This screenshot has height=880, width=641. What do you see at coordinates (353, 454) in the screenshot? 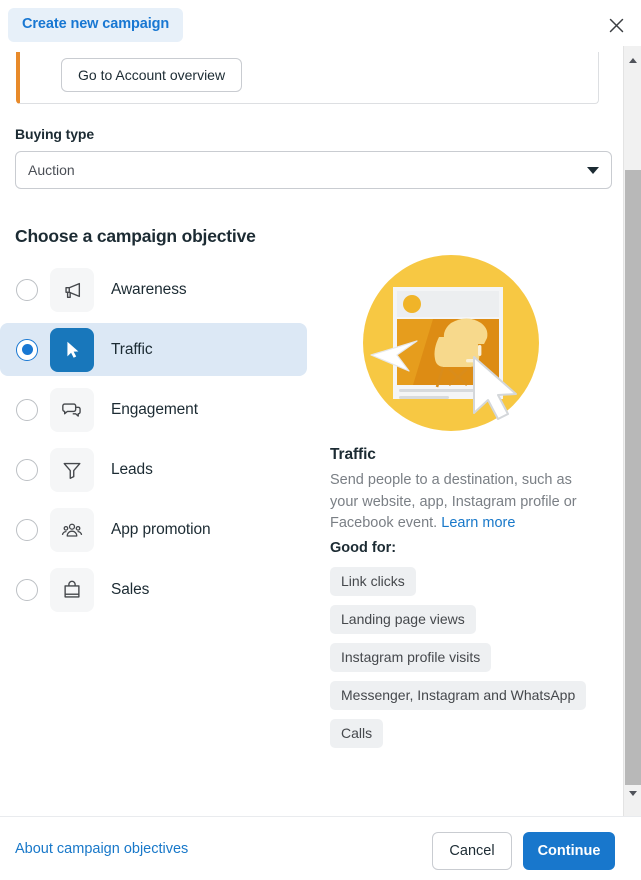
I see `detail-title: Traffic` at bounding box center [353, 454].